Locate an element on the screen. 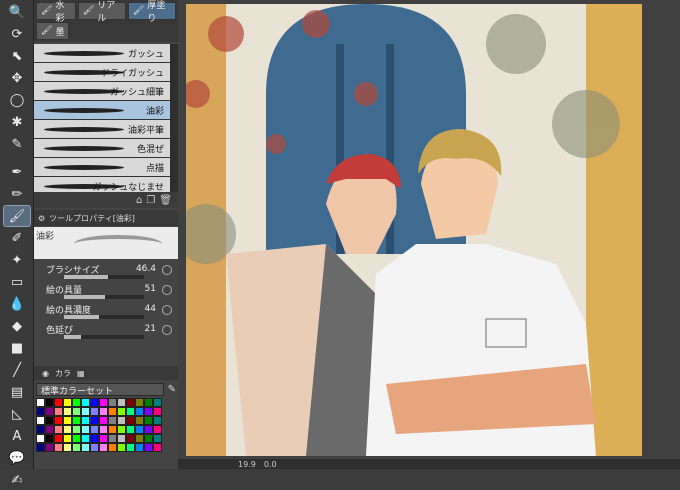 This screenshot has height=490, width=680. move-layer-tool-icon: ✥ is located at coordinates (17, 78).